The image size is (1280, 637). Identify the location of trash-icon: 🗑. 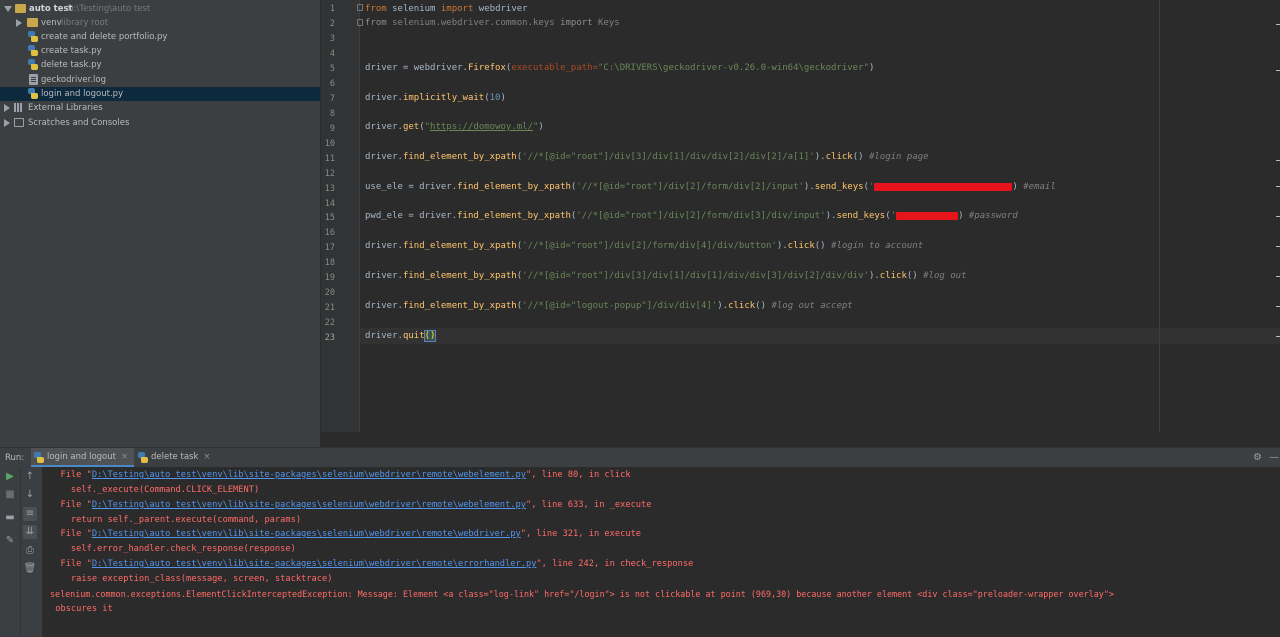
(30, 569).